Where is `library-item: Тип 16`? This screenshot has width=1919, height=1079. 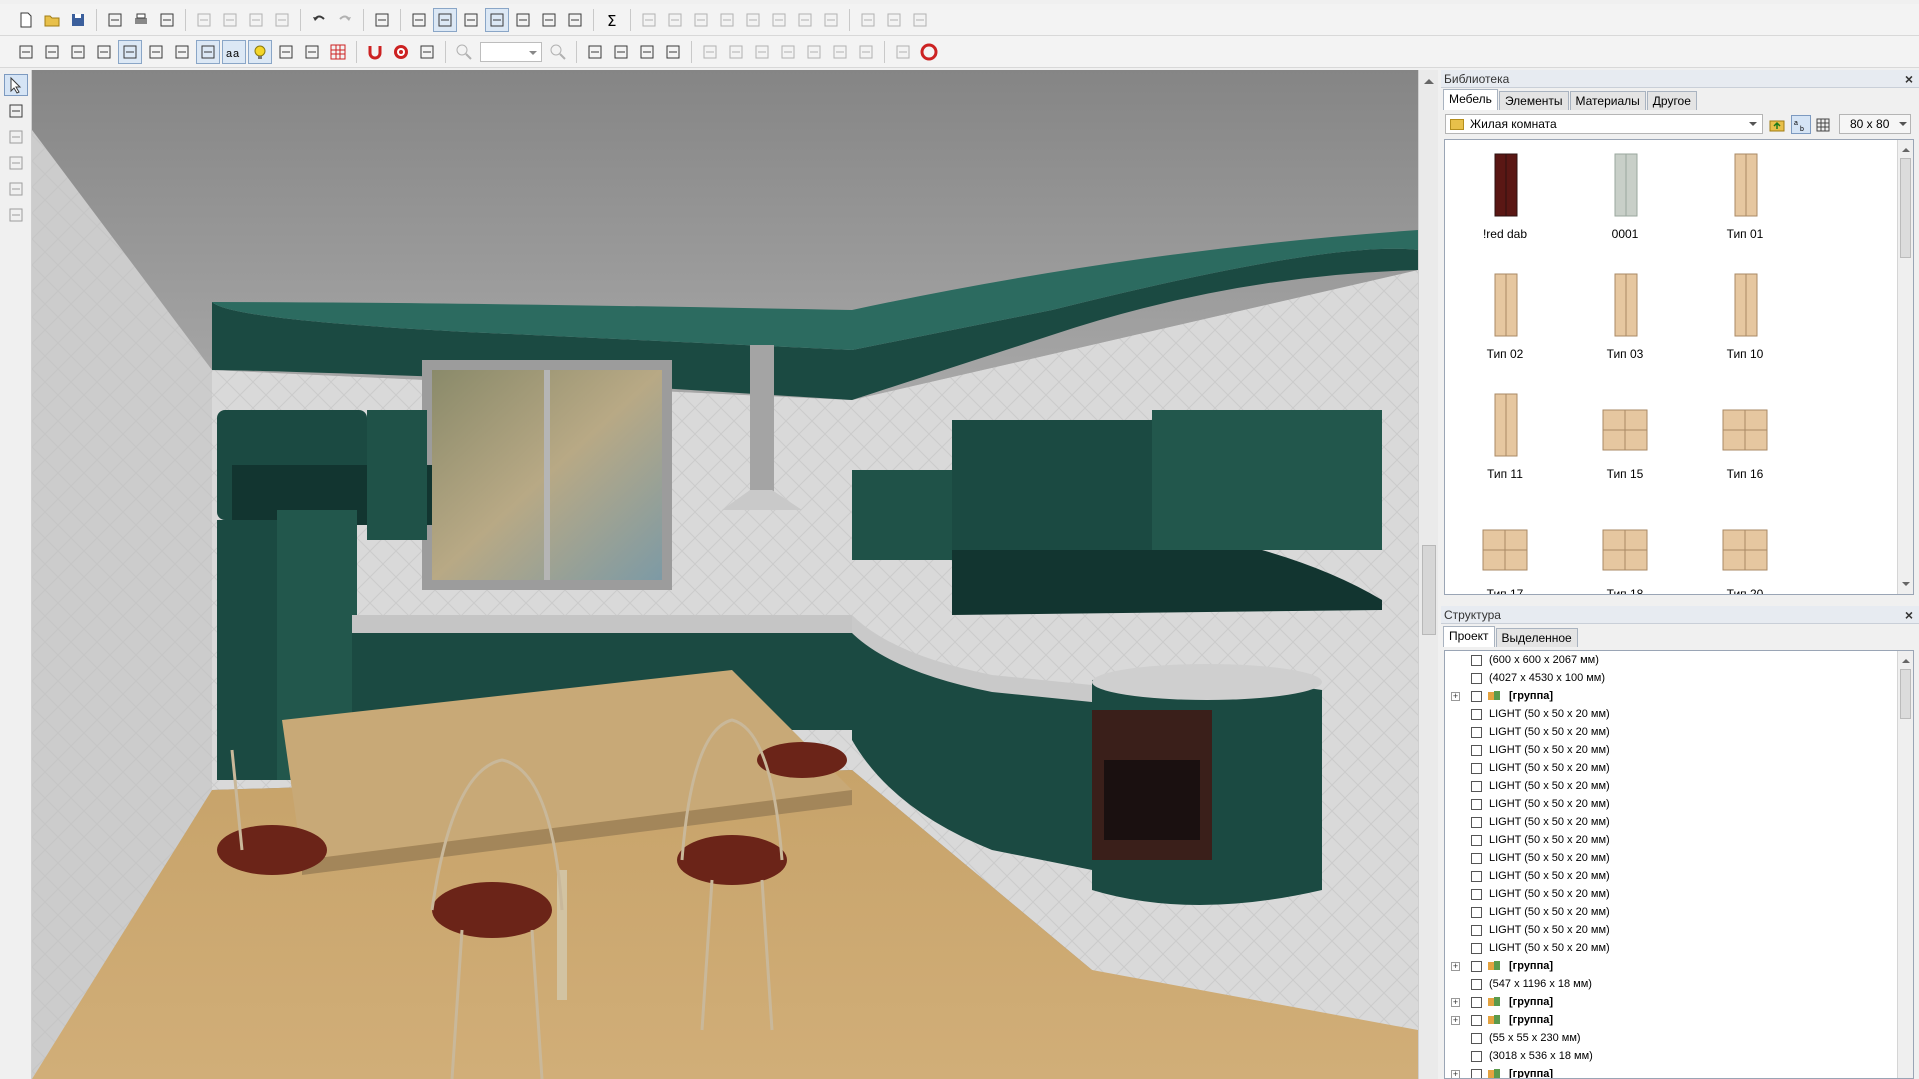
library-item: Тип 16 is located at coordinates (1745, 435).